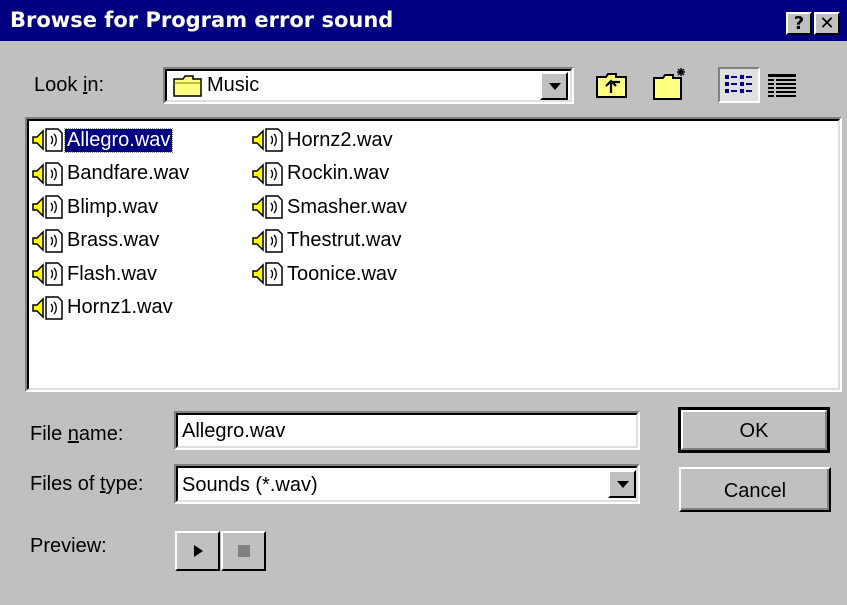  I want to click on file-item: Smasher.wav, so click(330, 207).